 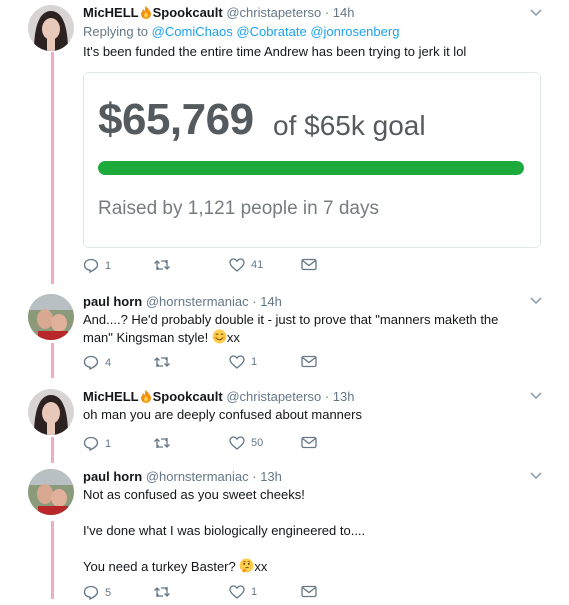 I want to click on tweet-actions: 5 1, so click(x=203, y=595).